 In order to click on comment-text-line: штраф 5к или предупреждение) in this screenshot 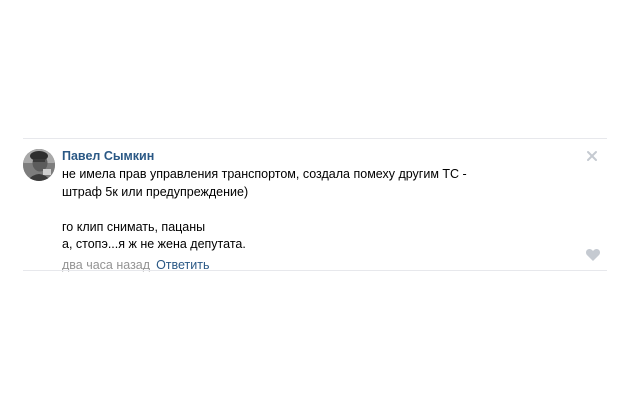, I will do `click(155, 191)`.